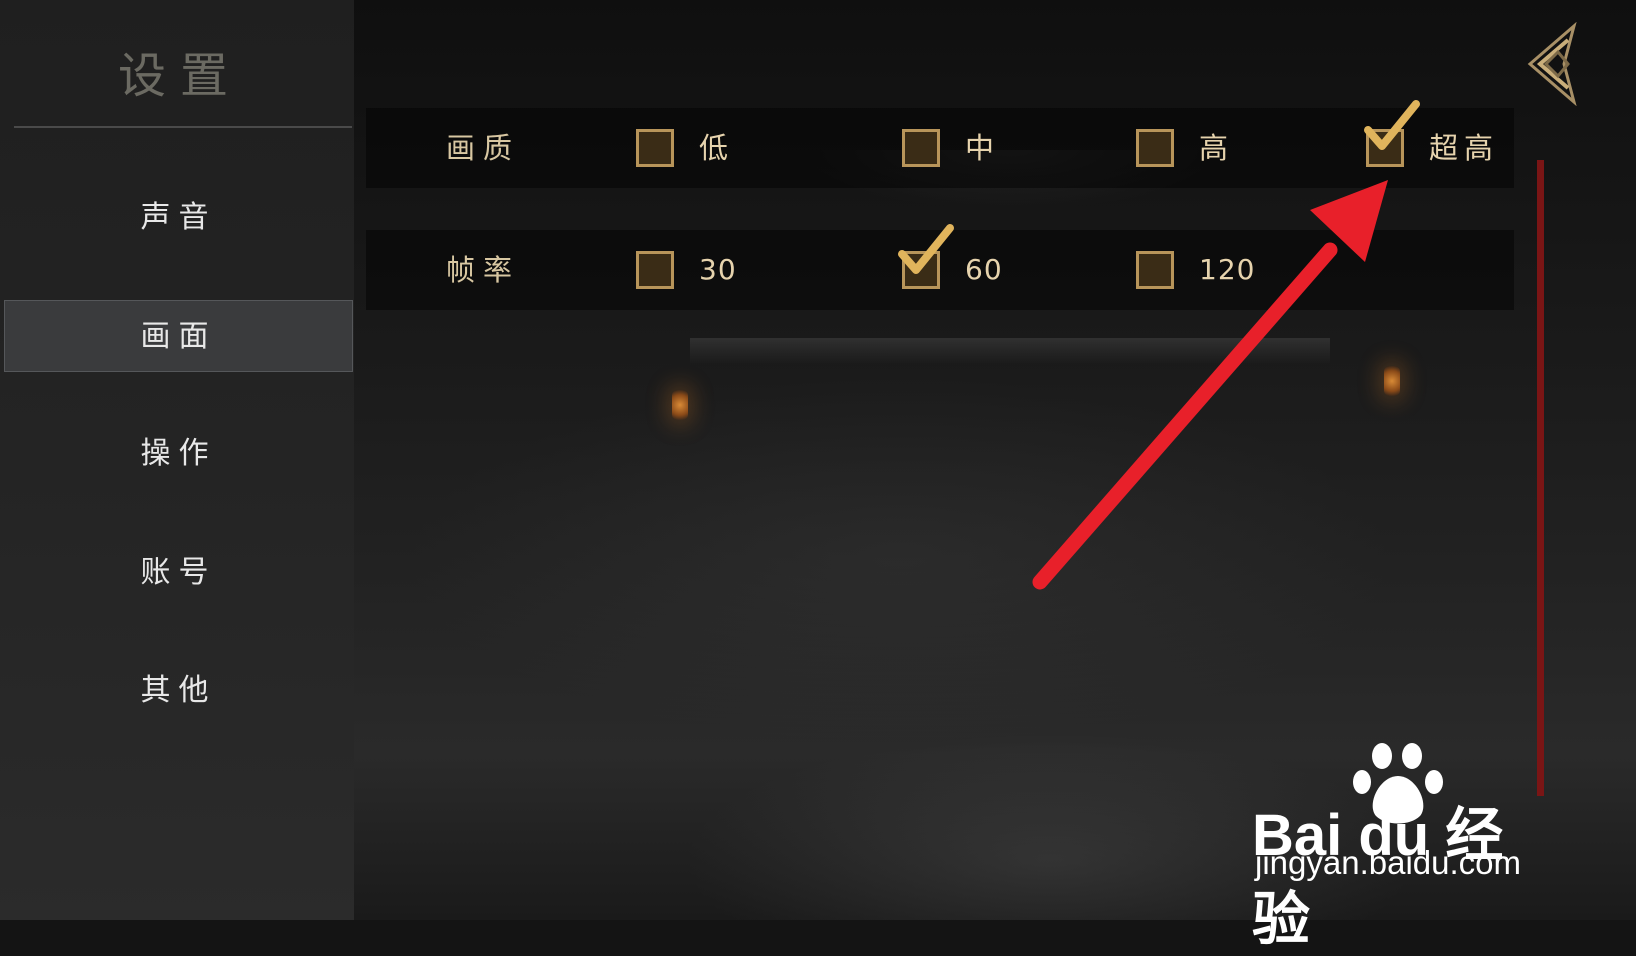 This screenshot has width=1636, height=956. I want to click on quality-option-medium: 中, so click(972, 148).